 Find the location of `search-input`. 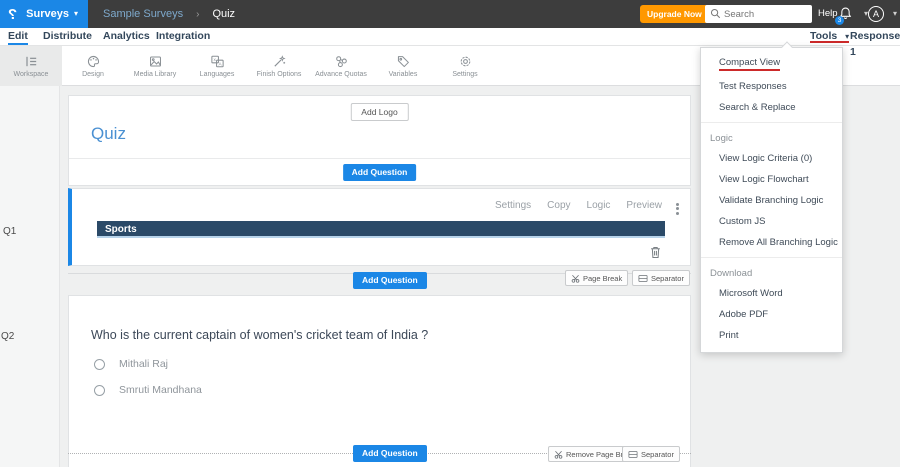

search-input is located at coordinates (758, 14).